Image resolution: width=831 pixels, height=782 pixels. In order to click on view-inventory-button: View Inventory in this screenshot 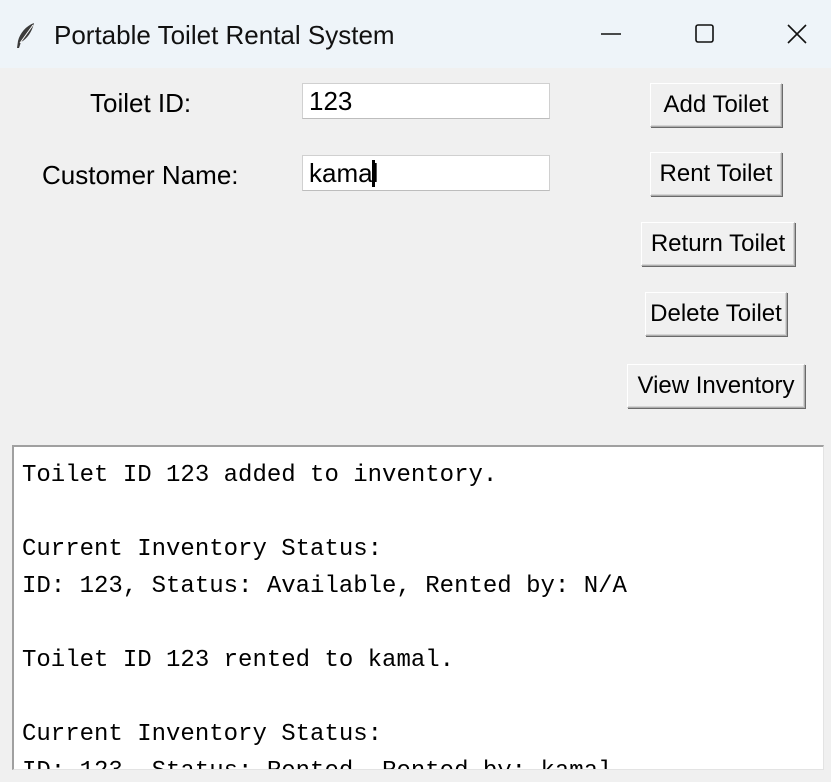, I will do `click(716, 386)`.